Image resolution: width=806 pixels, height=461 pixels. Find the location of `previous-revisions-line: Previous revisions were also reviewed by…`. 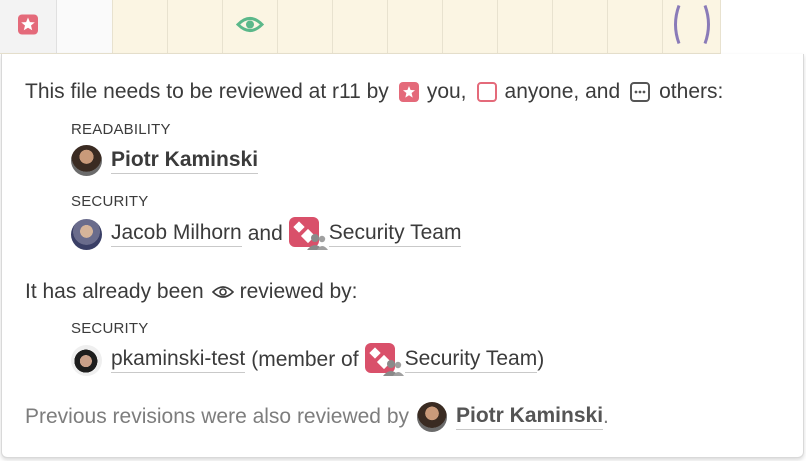

previous-revisions-line: Previous revisions were also reviewed by… is located at coordinates (317, 417).